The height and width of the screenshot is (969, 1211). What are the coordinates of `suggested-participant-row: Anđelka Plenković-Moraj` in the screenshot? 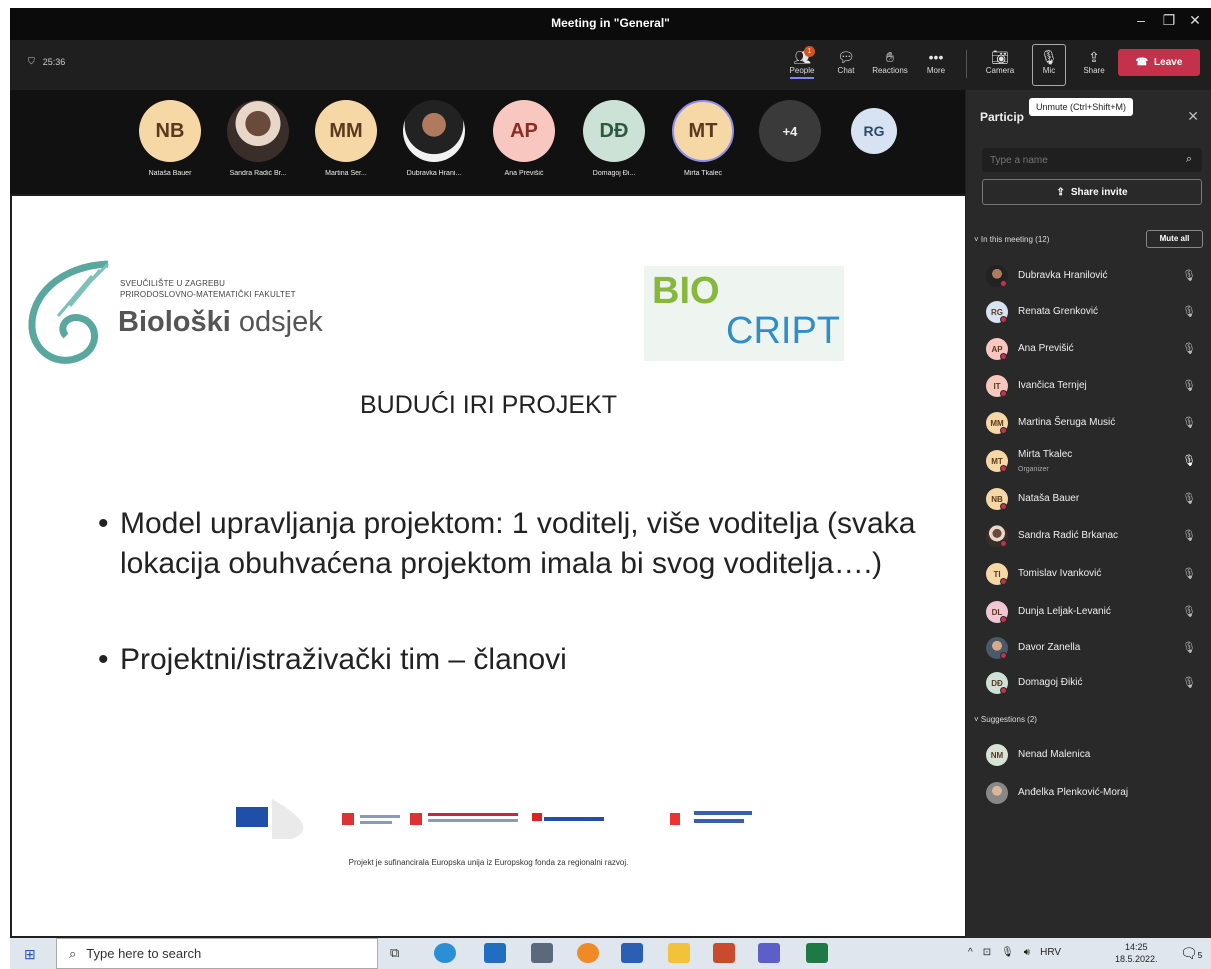 It's located at (1096, 793).